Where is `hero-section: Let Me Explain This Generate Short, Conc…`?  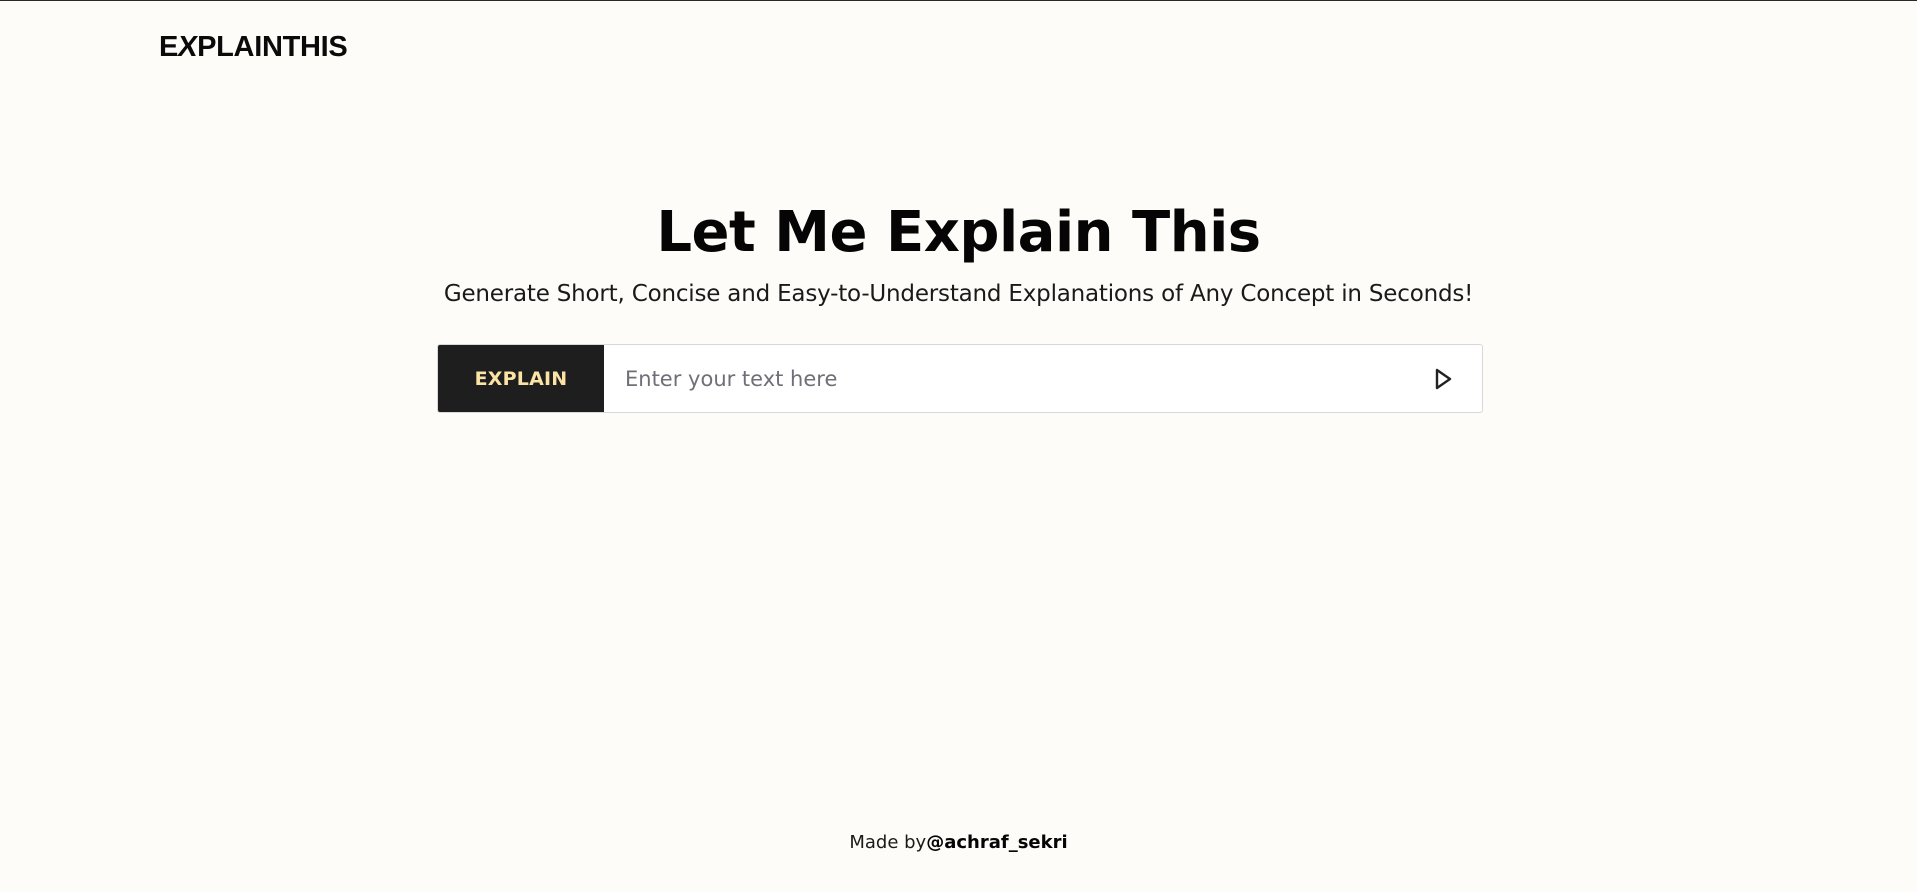
hero-section: Let Me Explain This Generate Short, Conc… is located at coordinates (958, 253).